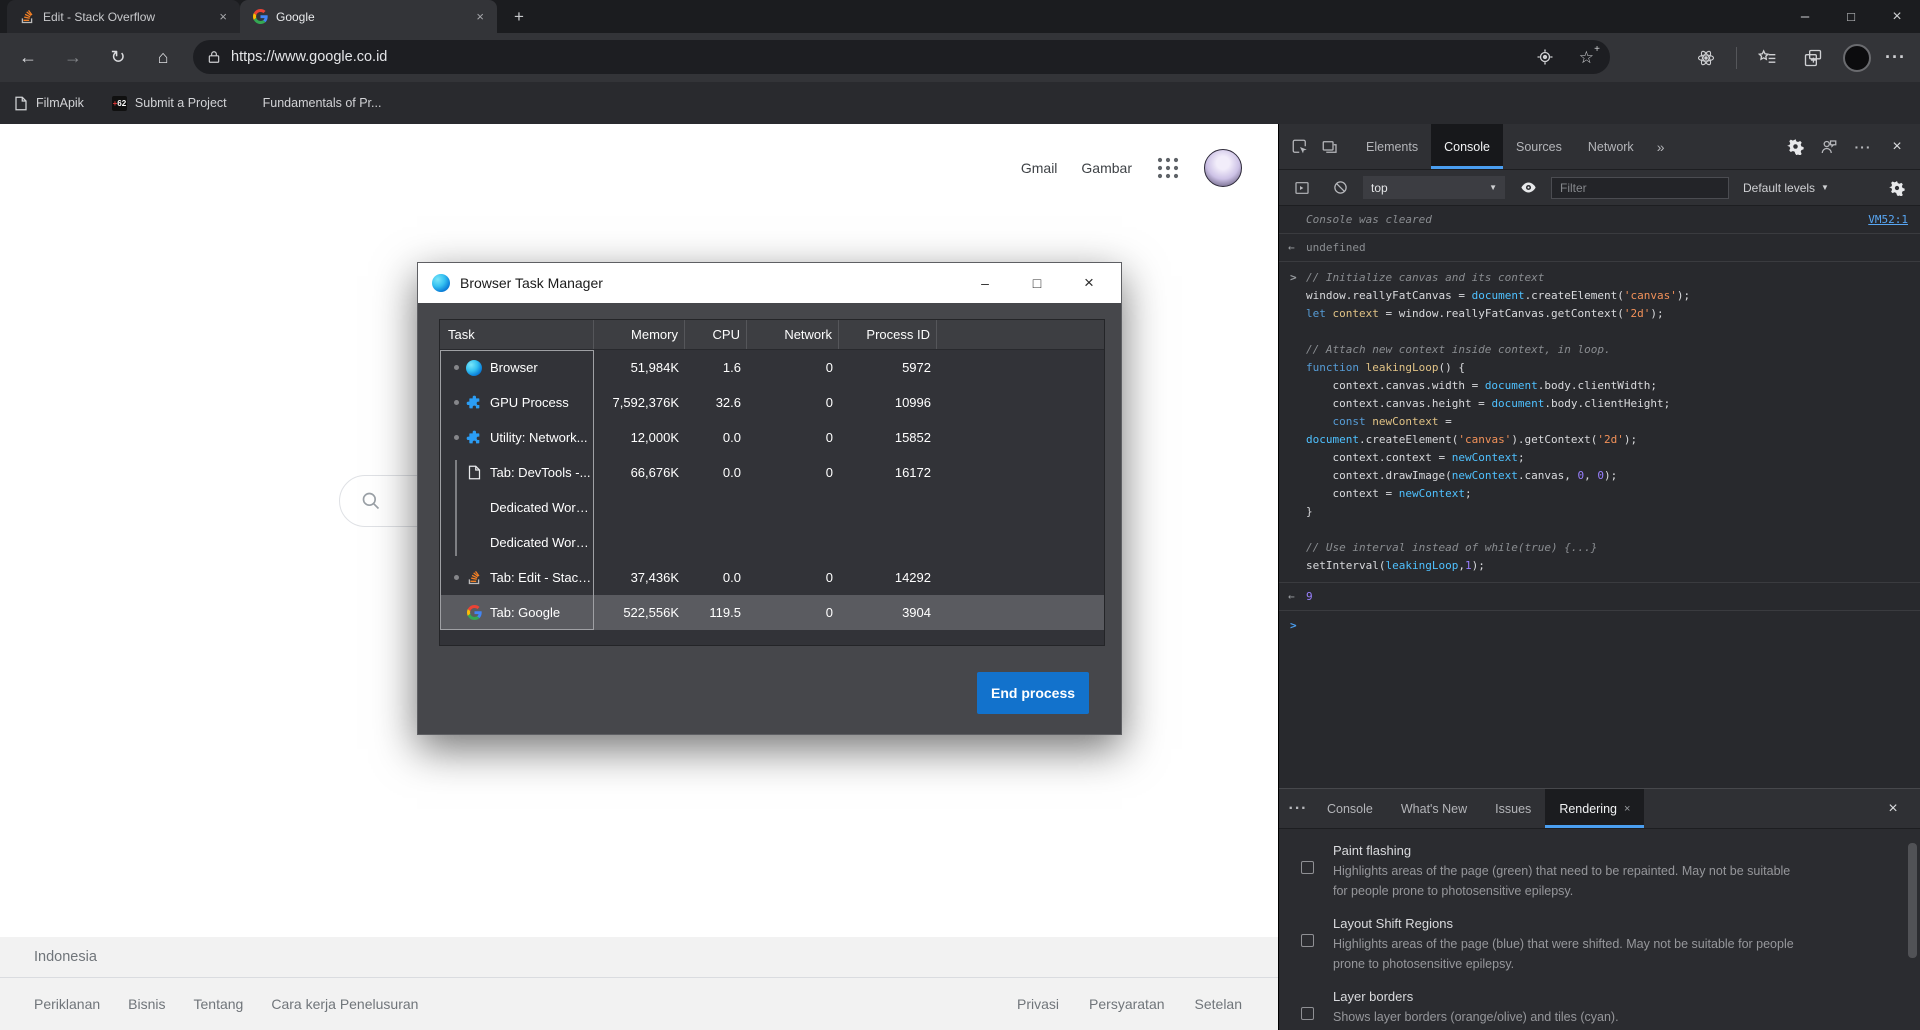  What do you see at coordinates (1218, 1004) in the screenshot?
I see `footer-link: Setelan` at bounding box center [1218, 1004].